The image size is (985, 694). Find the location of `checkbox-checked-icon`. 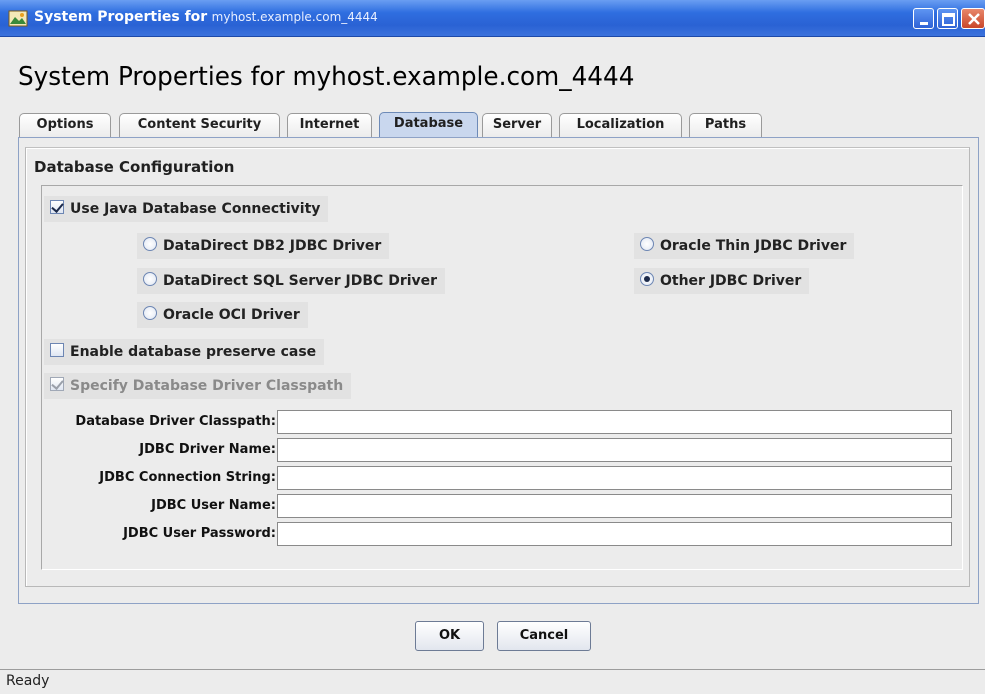

checkbox-checked-icon is located at coordinates (57, 207).